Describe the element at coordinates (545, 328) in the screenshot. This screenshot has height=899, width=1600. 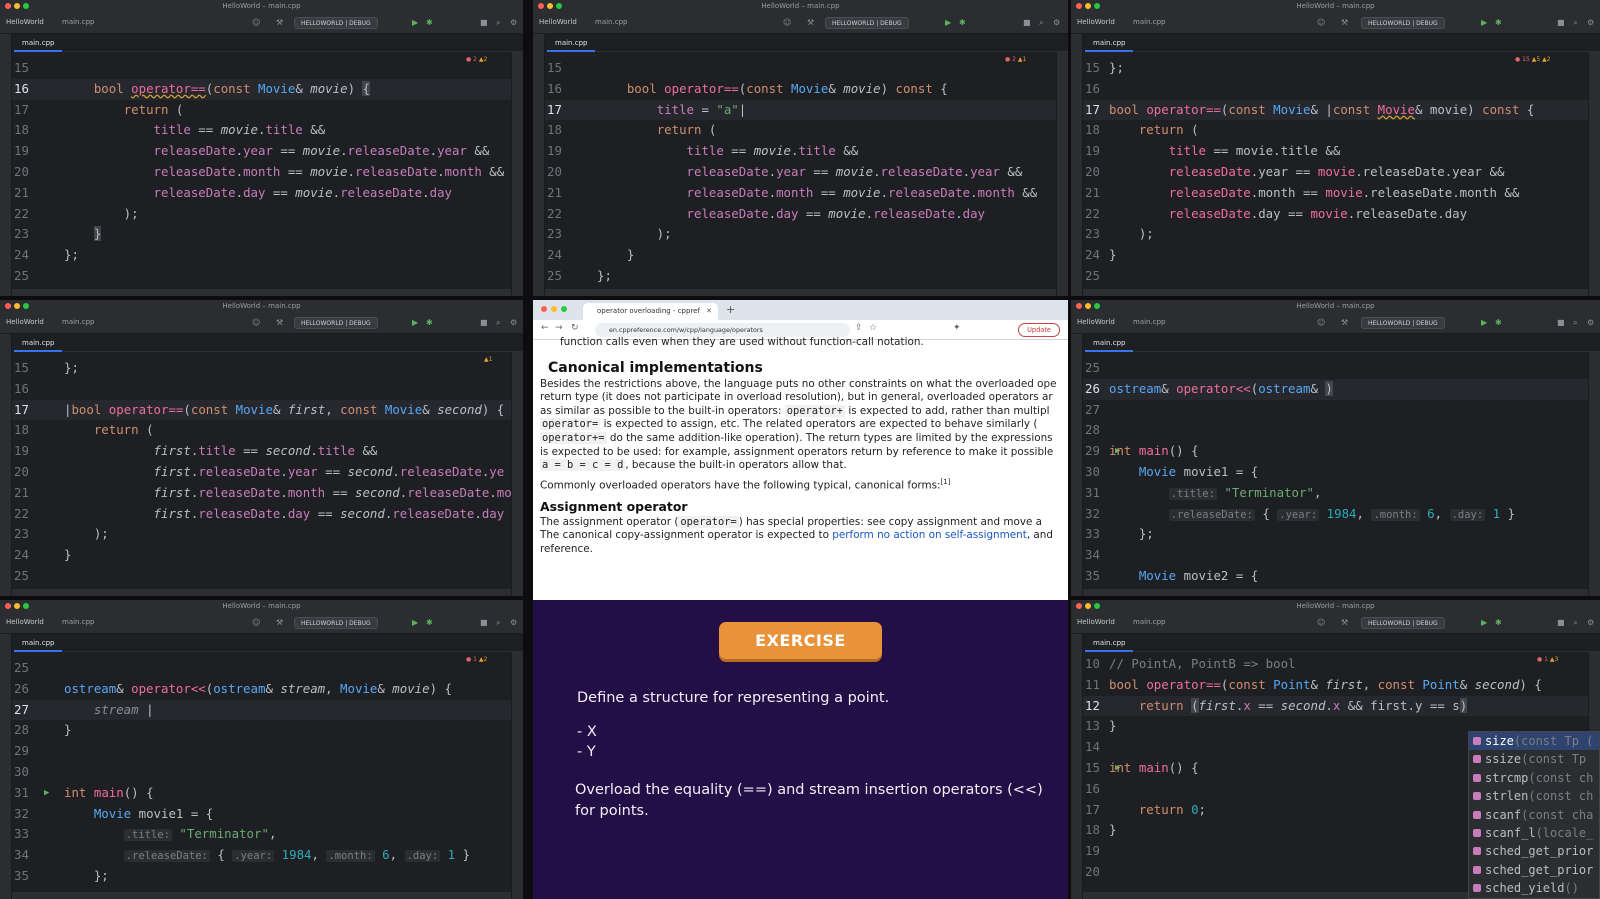
I see `back-icon: ←` at that location.